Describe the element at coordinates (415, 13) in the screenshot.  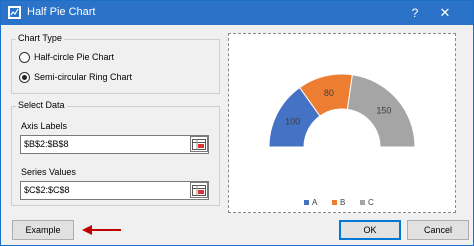
I see `help-button: ?` at that location.